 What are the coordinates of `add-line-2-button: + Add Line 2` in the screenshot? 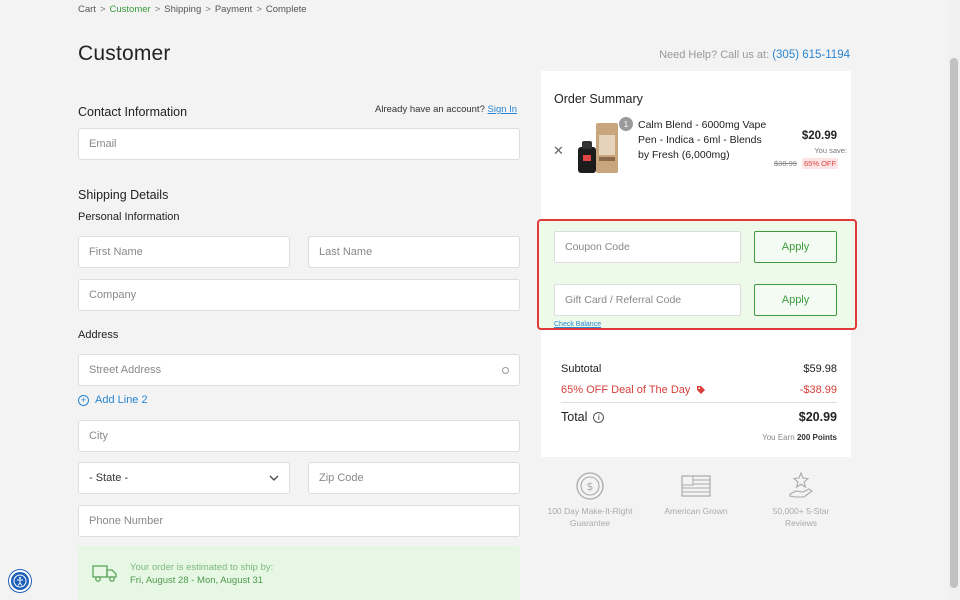 It's located at (113, 400).